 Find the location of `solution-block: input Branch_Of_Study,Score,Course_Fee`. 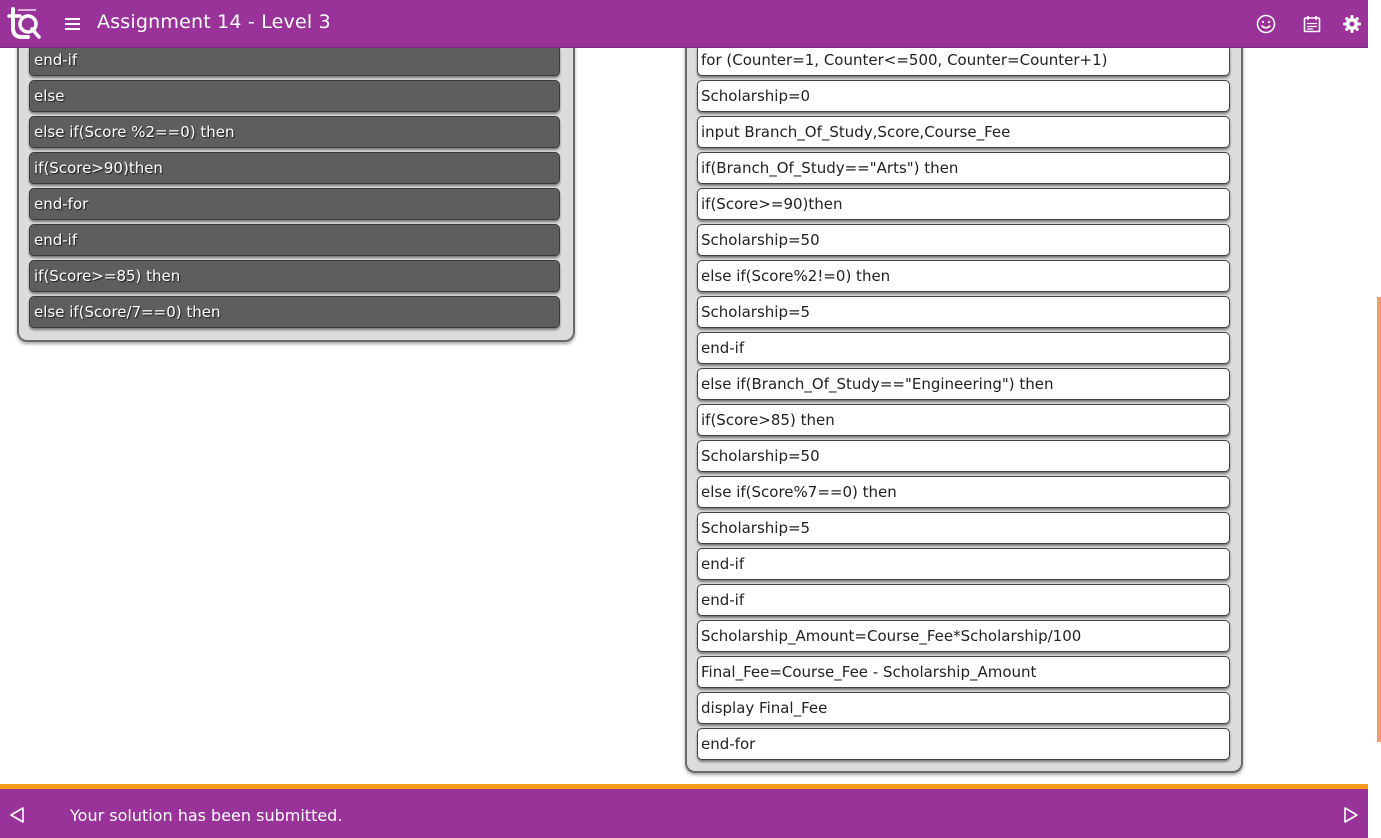

solution-block: input Branch_Of_Study,Score,Course_Fee is located at coordinates (963, 132).